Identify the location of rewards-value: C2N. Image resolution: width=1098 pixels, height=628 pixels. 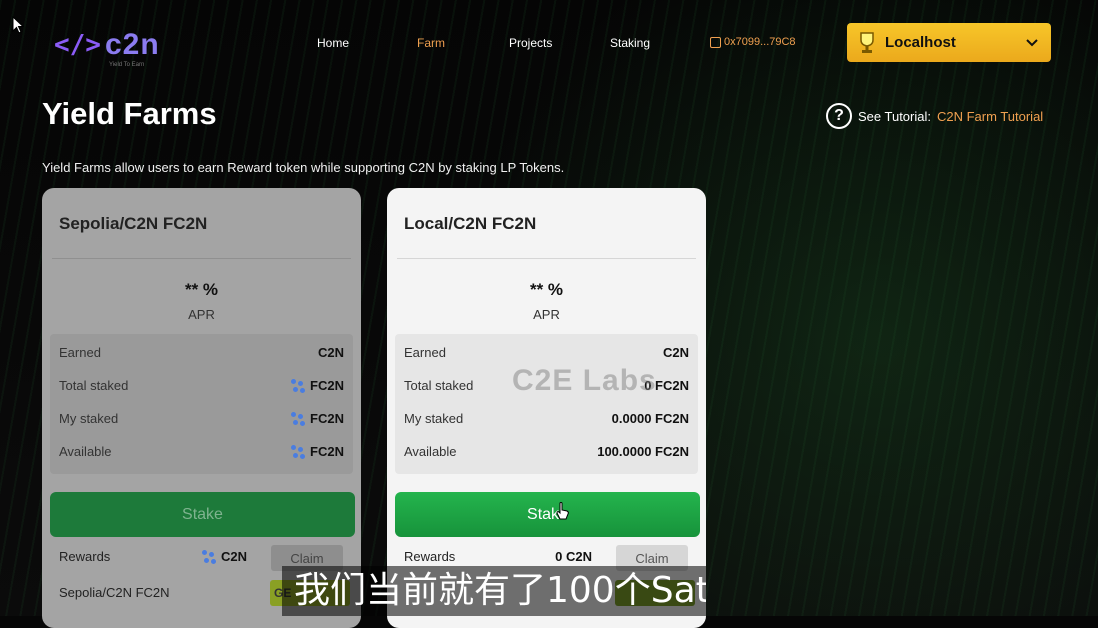
(224, 556).